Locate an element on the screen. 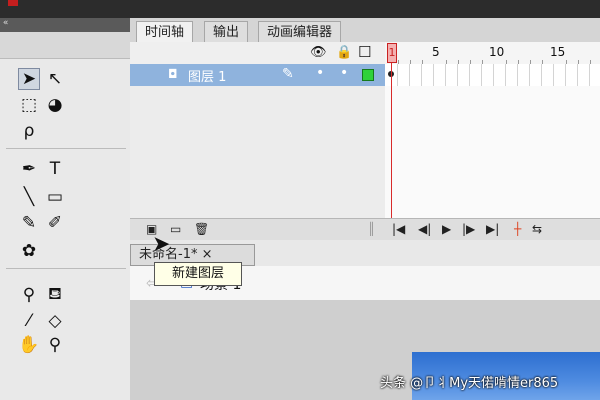  layer-row: ◘ 图层 1 ✎ • • is located at coordinates (257, 75).